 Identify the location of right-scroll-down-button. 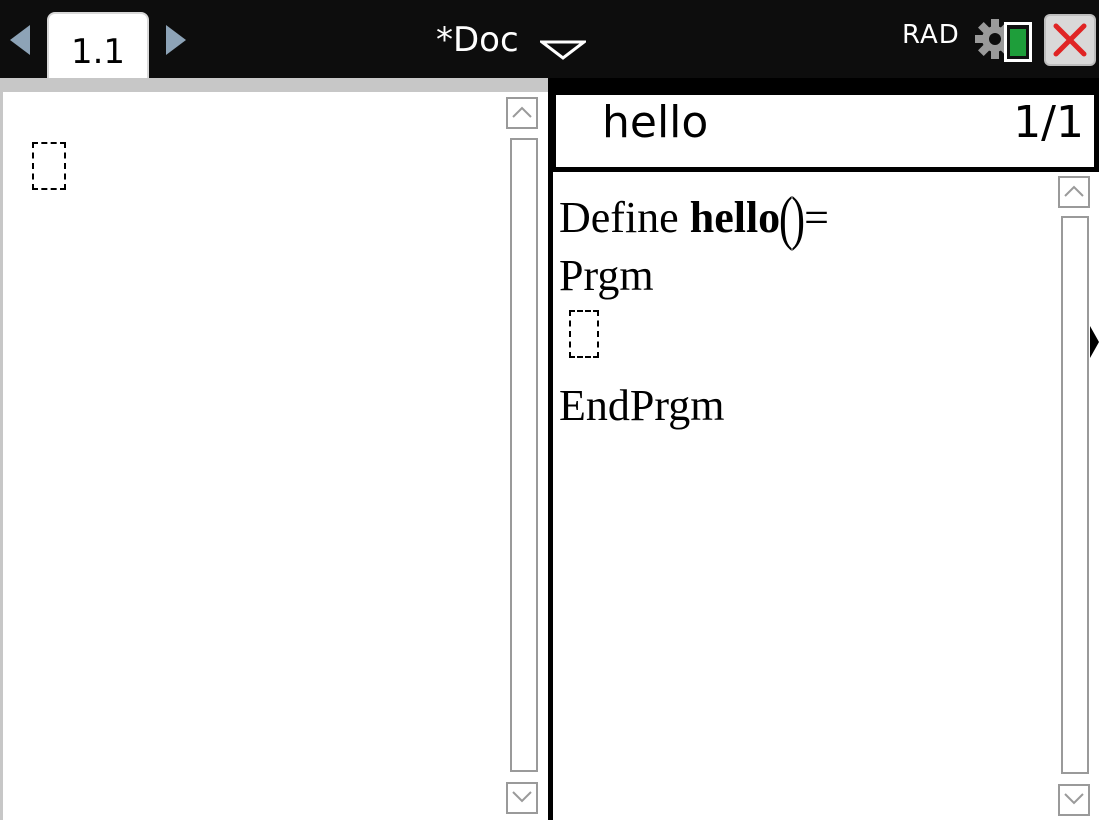
(1074, 800).